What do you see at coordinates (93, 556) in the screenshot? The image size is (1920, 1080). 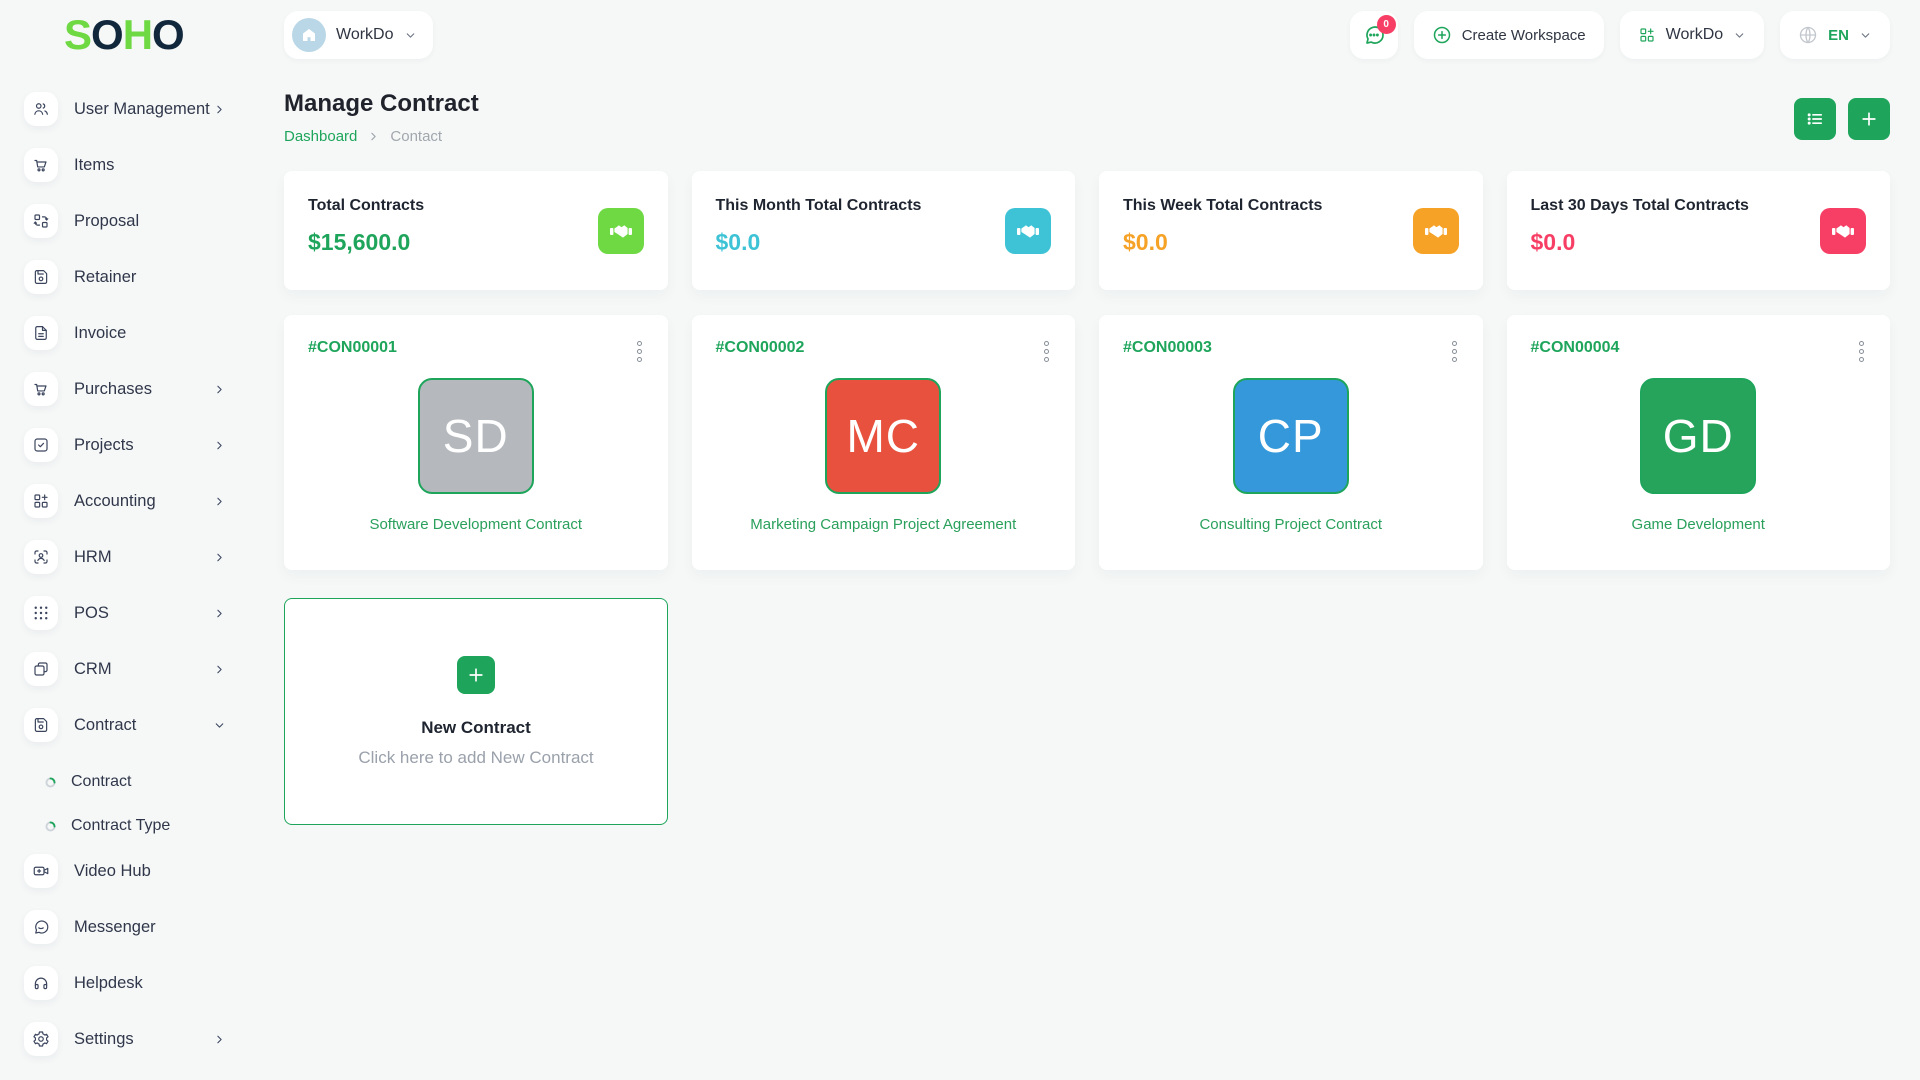 I see `sidebar-item-label: HRM` at bounding box center [93, 556].